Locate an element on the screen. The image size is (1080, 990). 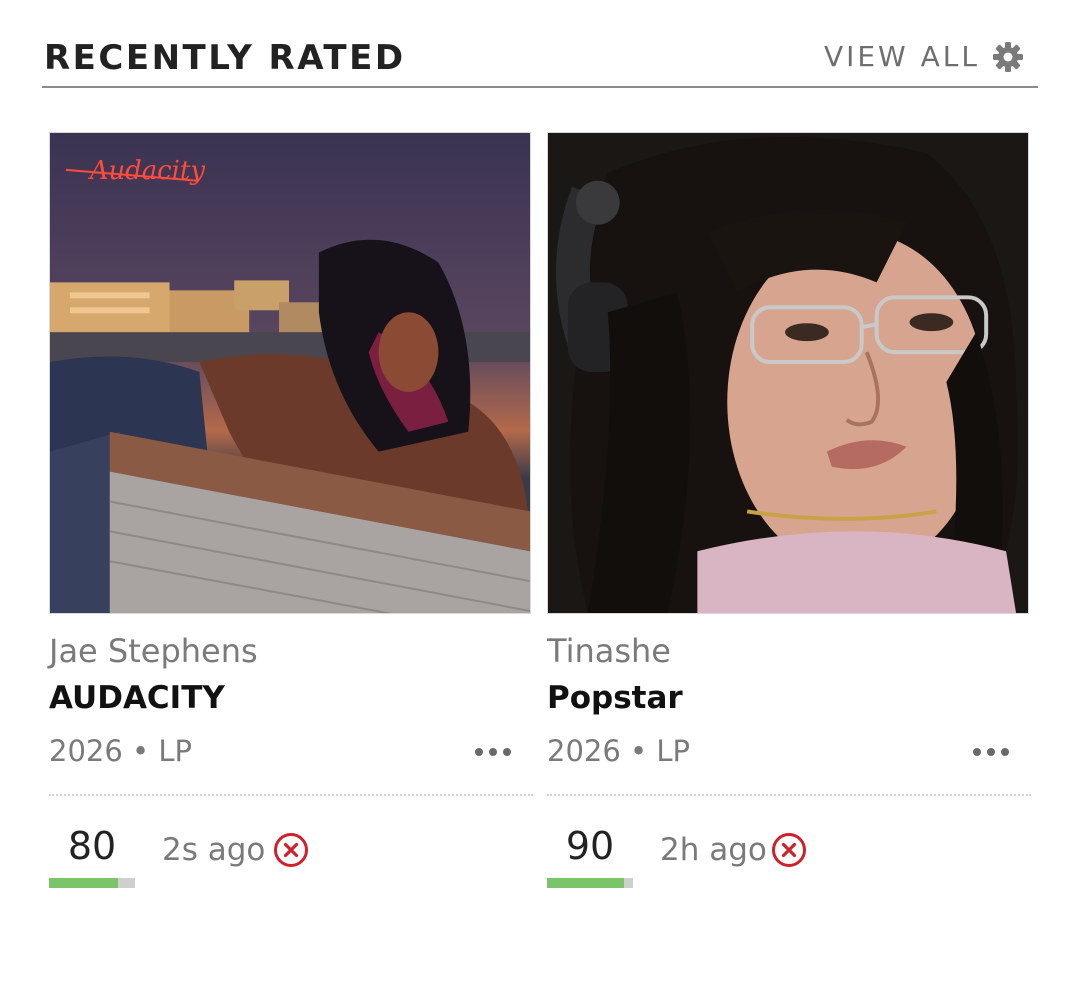
view-all-link: VIEW ALL is located at coordinates (924, 56).